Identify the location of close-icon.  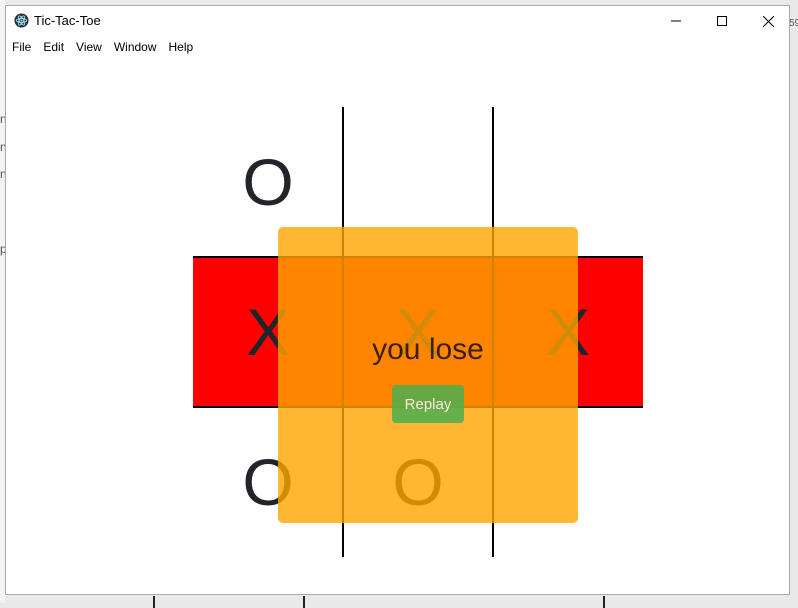
(768, 21).